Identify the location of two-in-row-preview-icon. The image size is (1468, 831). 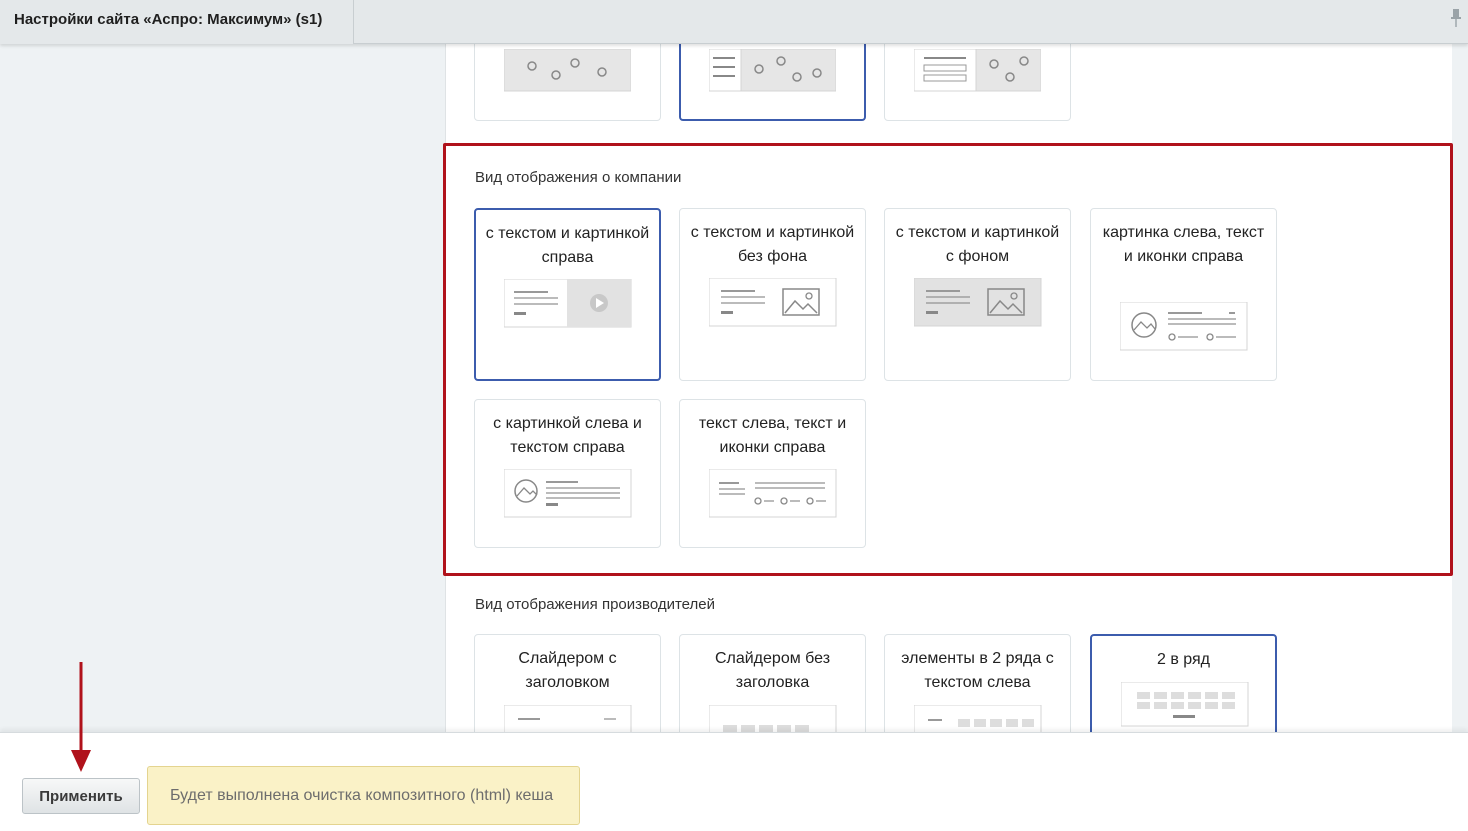
(1185, 704).